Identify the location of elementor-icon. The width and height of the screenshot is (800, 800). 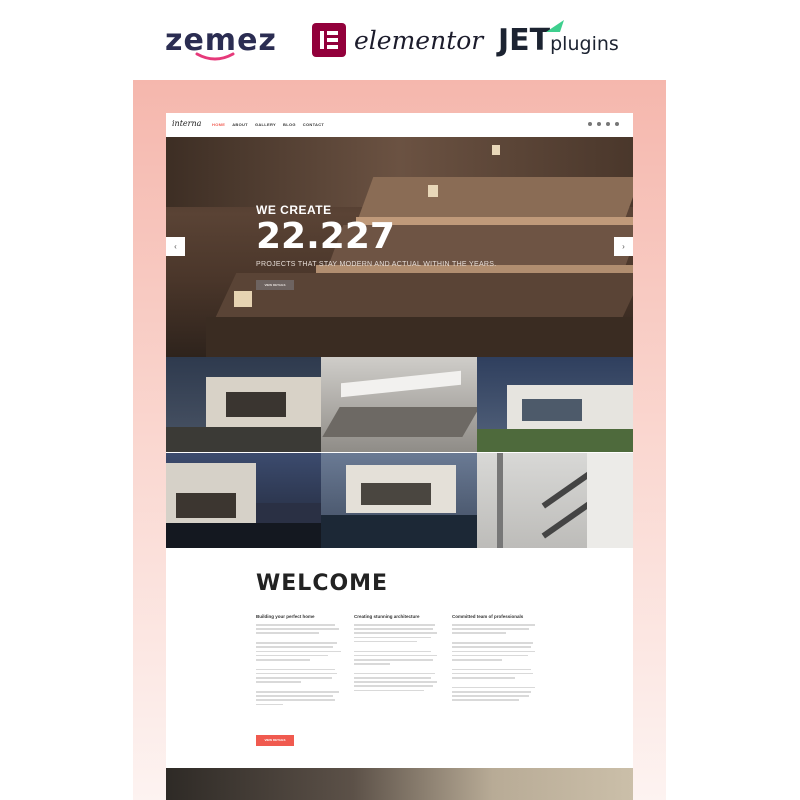
(329, 40).